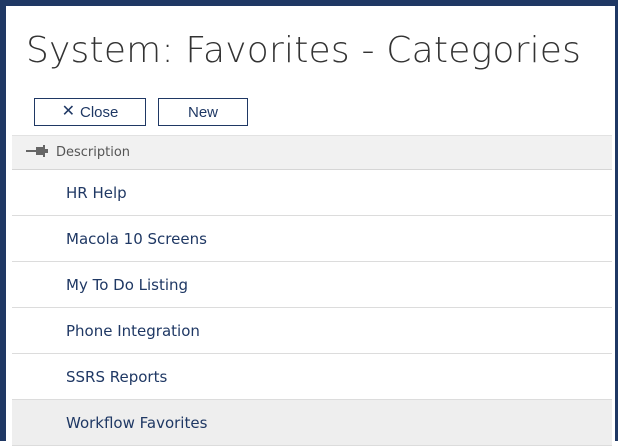 Image resolution: width=618 pixels, height=446 pixels. I want to click on list-item-label: HR Help, so click(96, 192).